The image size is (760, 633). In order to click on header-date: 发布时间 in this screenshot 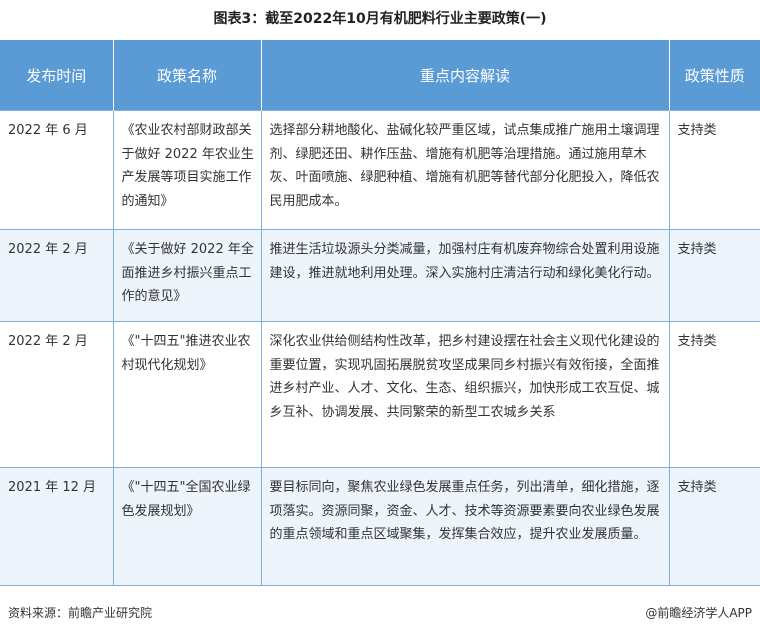, I will do `click(56, 75)`.